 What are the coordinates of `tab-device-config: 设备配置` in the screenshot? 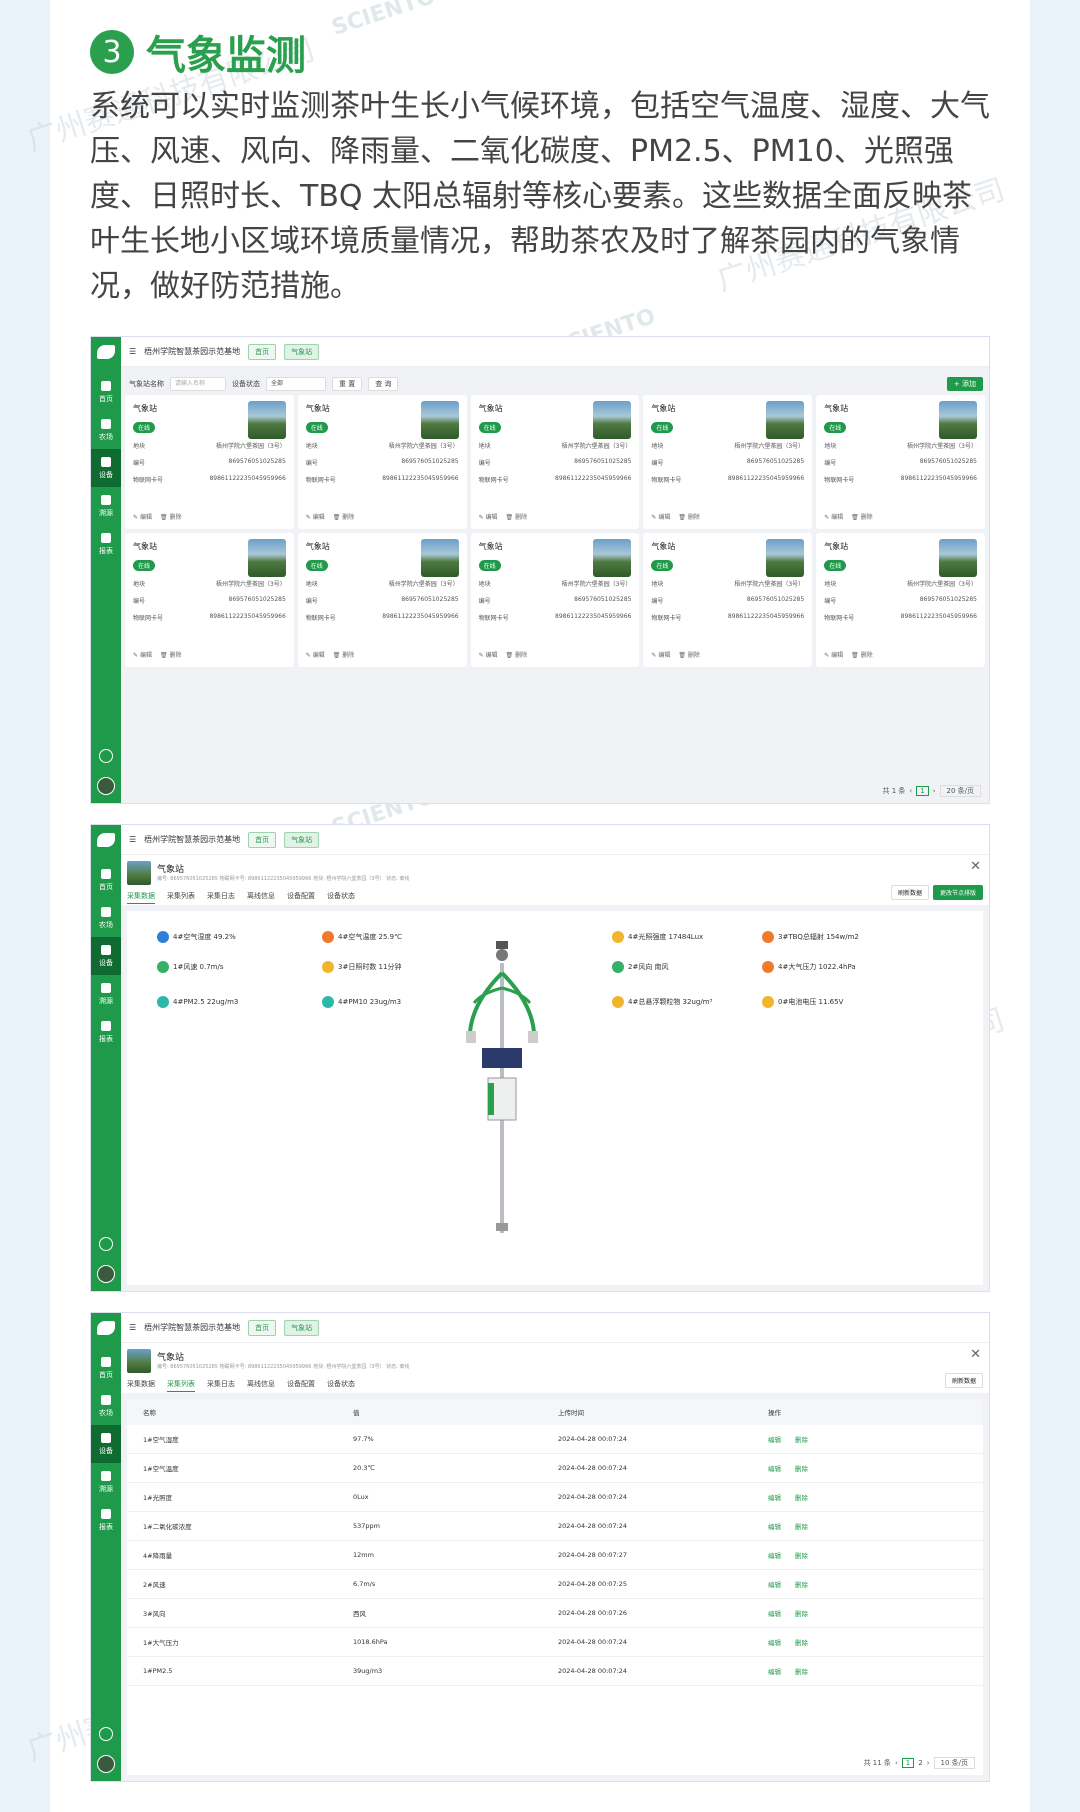 It's located at (301, 1385).